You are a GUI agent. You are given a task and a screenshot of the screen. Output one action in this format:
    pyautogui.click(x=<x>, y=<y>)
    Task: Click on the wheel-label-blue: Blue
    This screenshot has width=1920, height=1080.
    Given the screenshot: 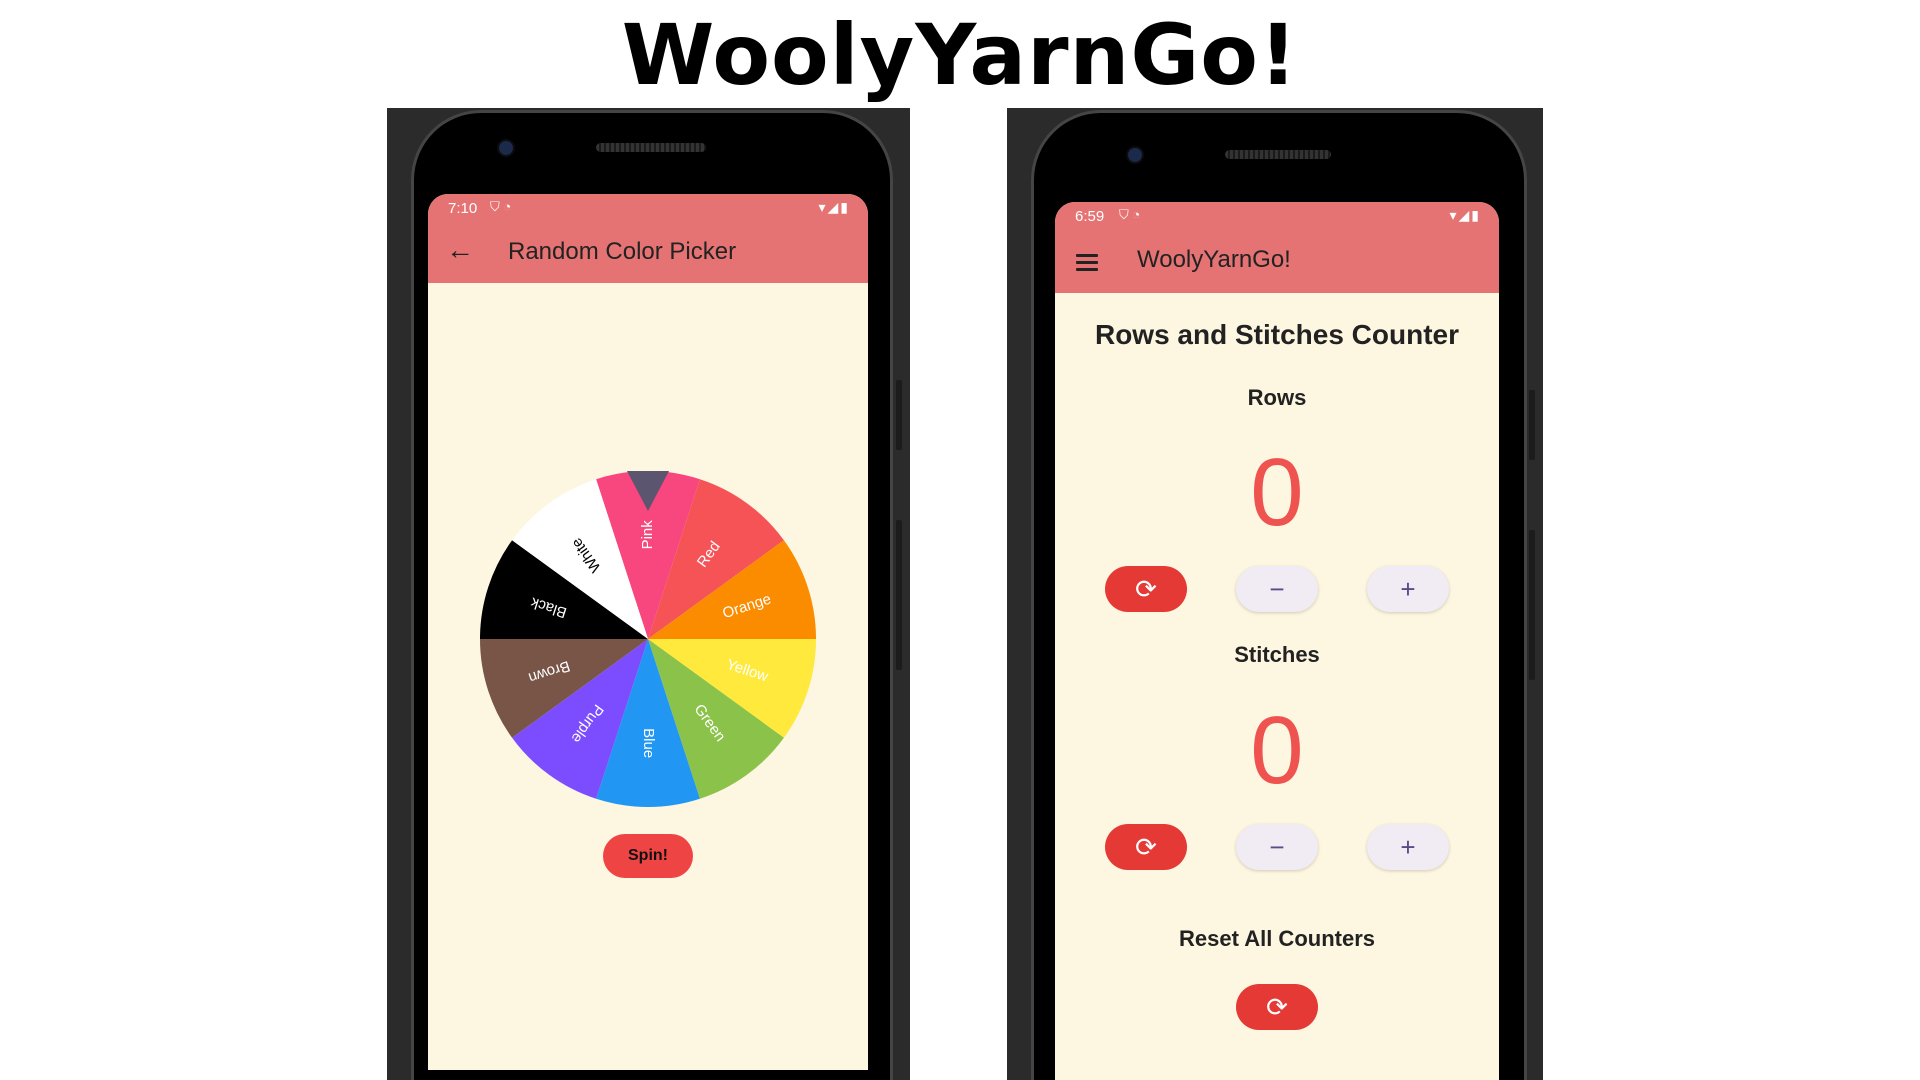 What is the action you would take?
    pyautogui.click(x=648, y=743)
    